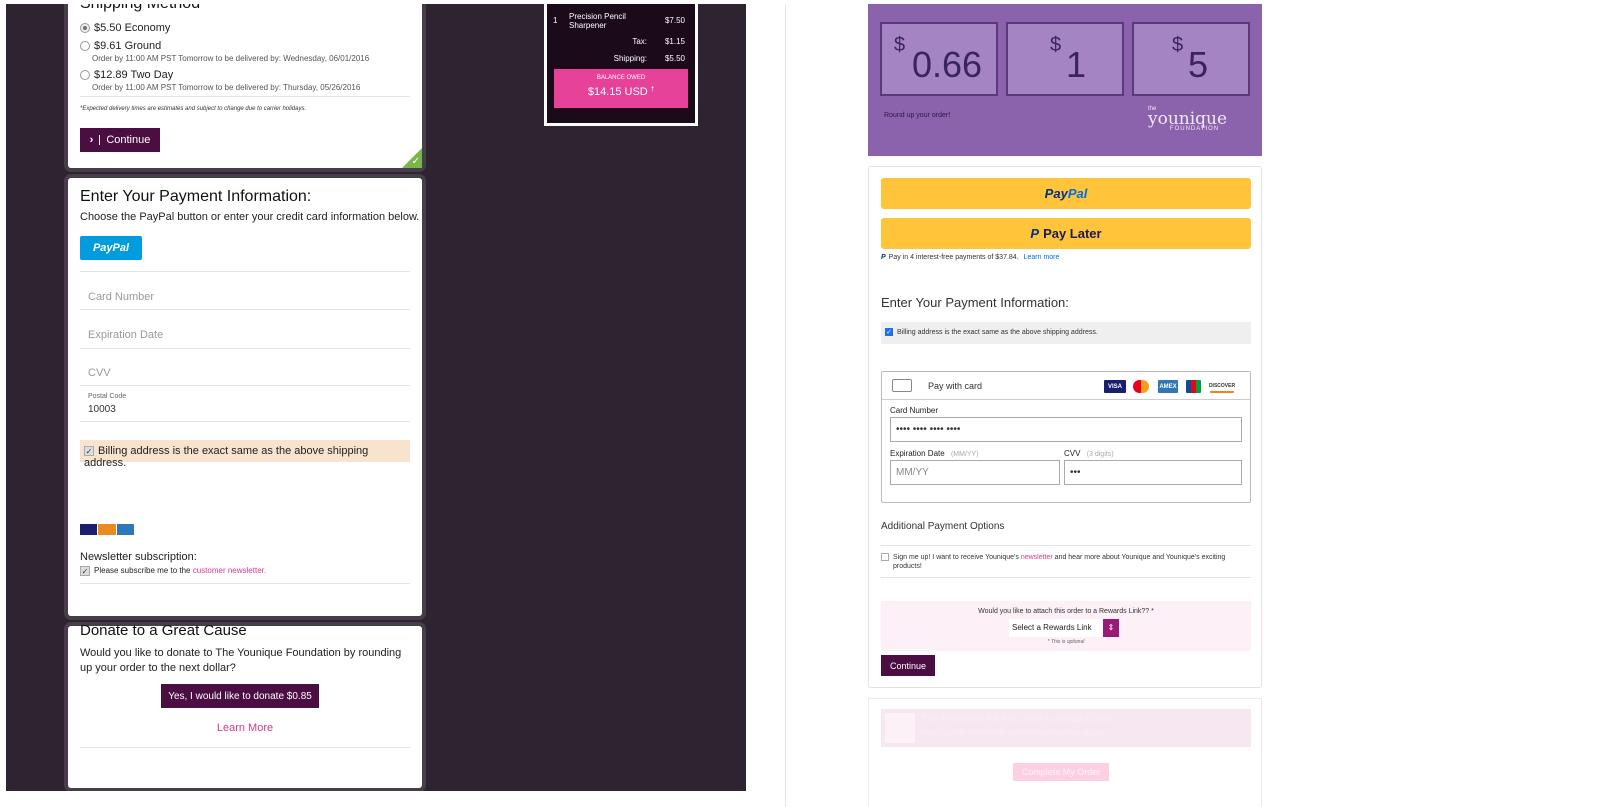  What do you see at coordinates (229, 570) in the screenshot?
I see `newsletter-link: customer newsletter.` at bounding box center [229, 570].